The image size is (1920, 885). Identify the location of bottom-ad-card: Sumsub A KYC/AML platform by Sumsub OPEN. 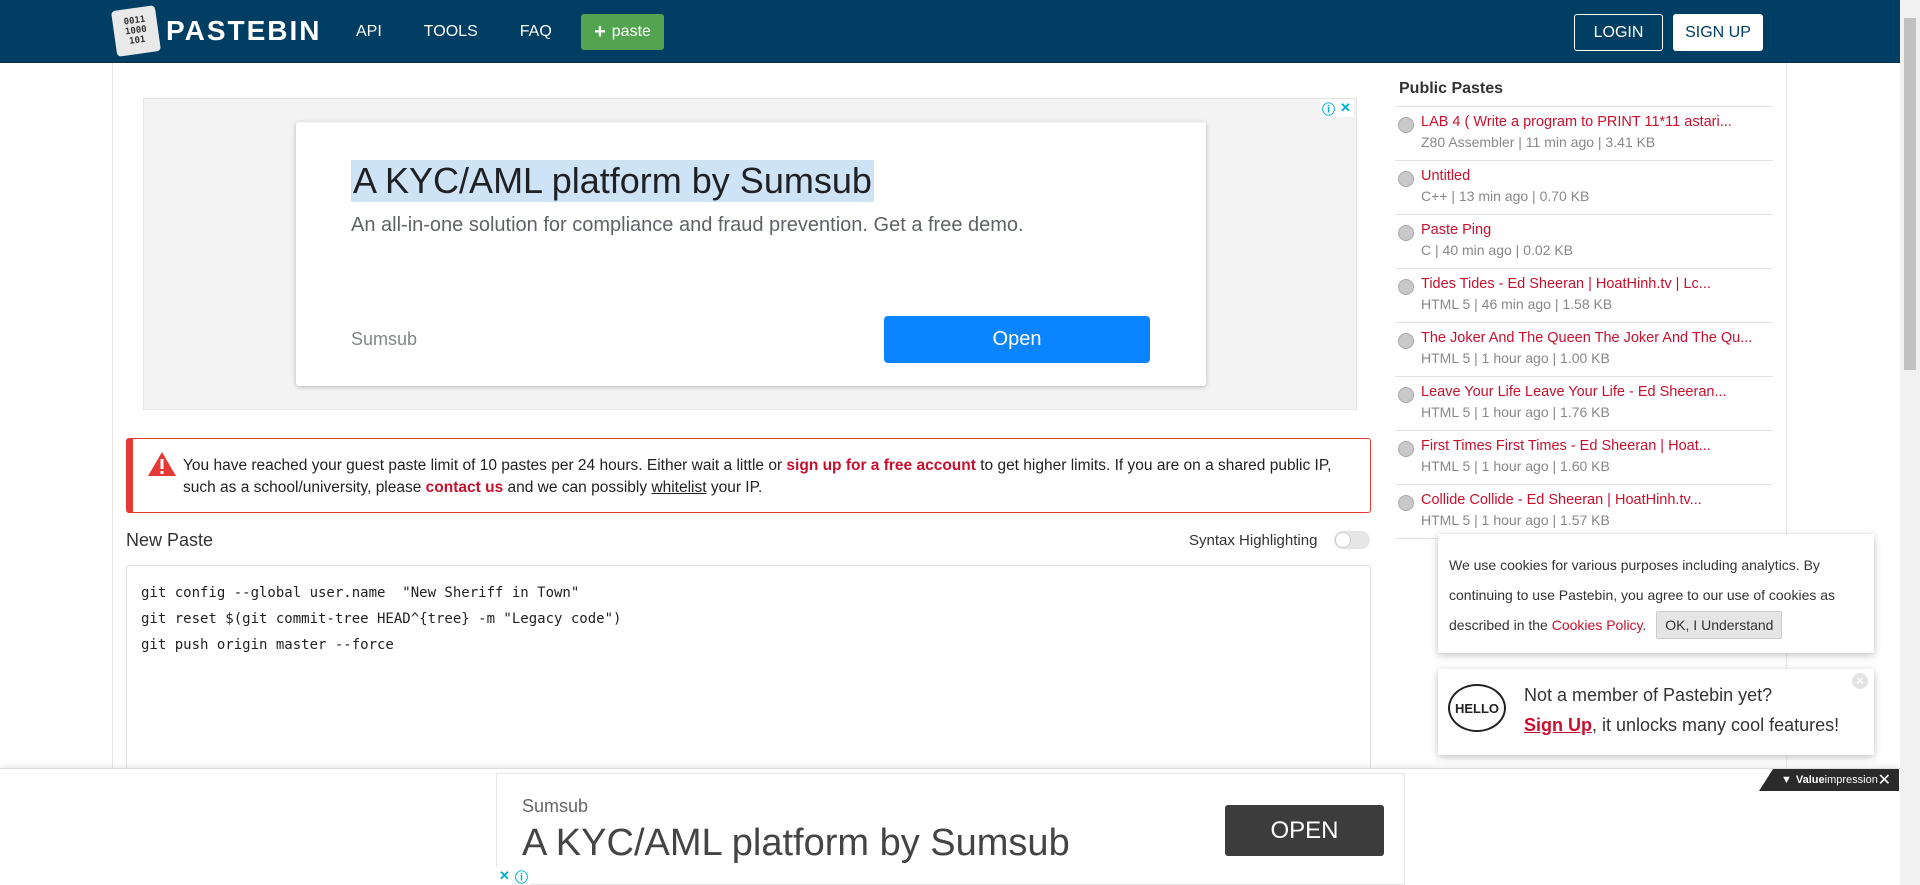
(950, 829).